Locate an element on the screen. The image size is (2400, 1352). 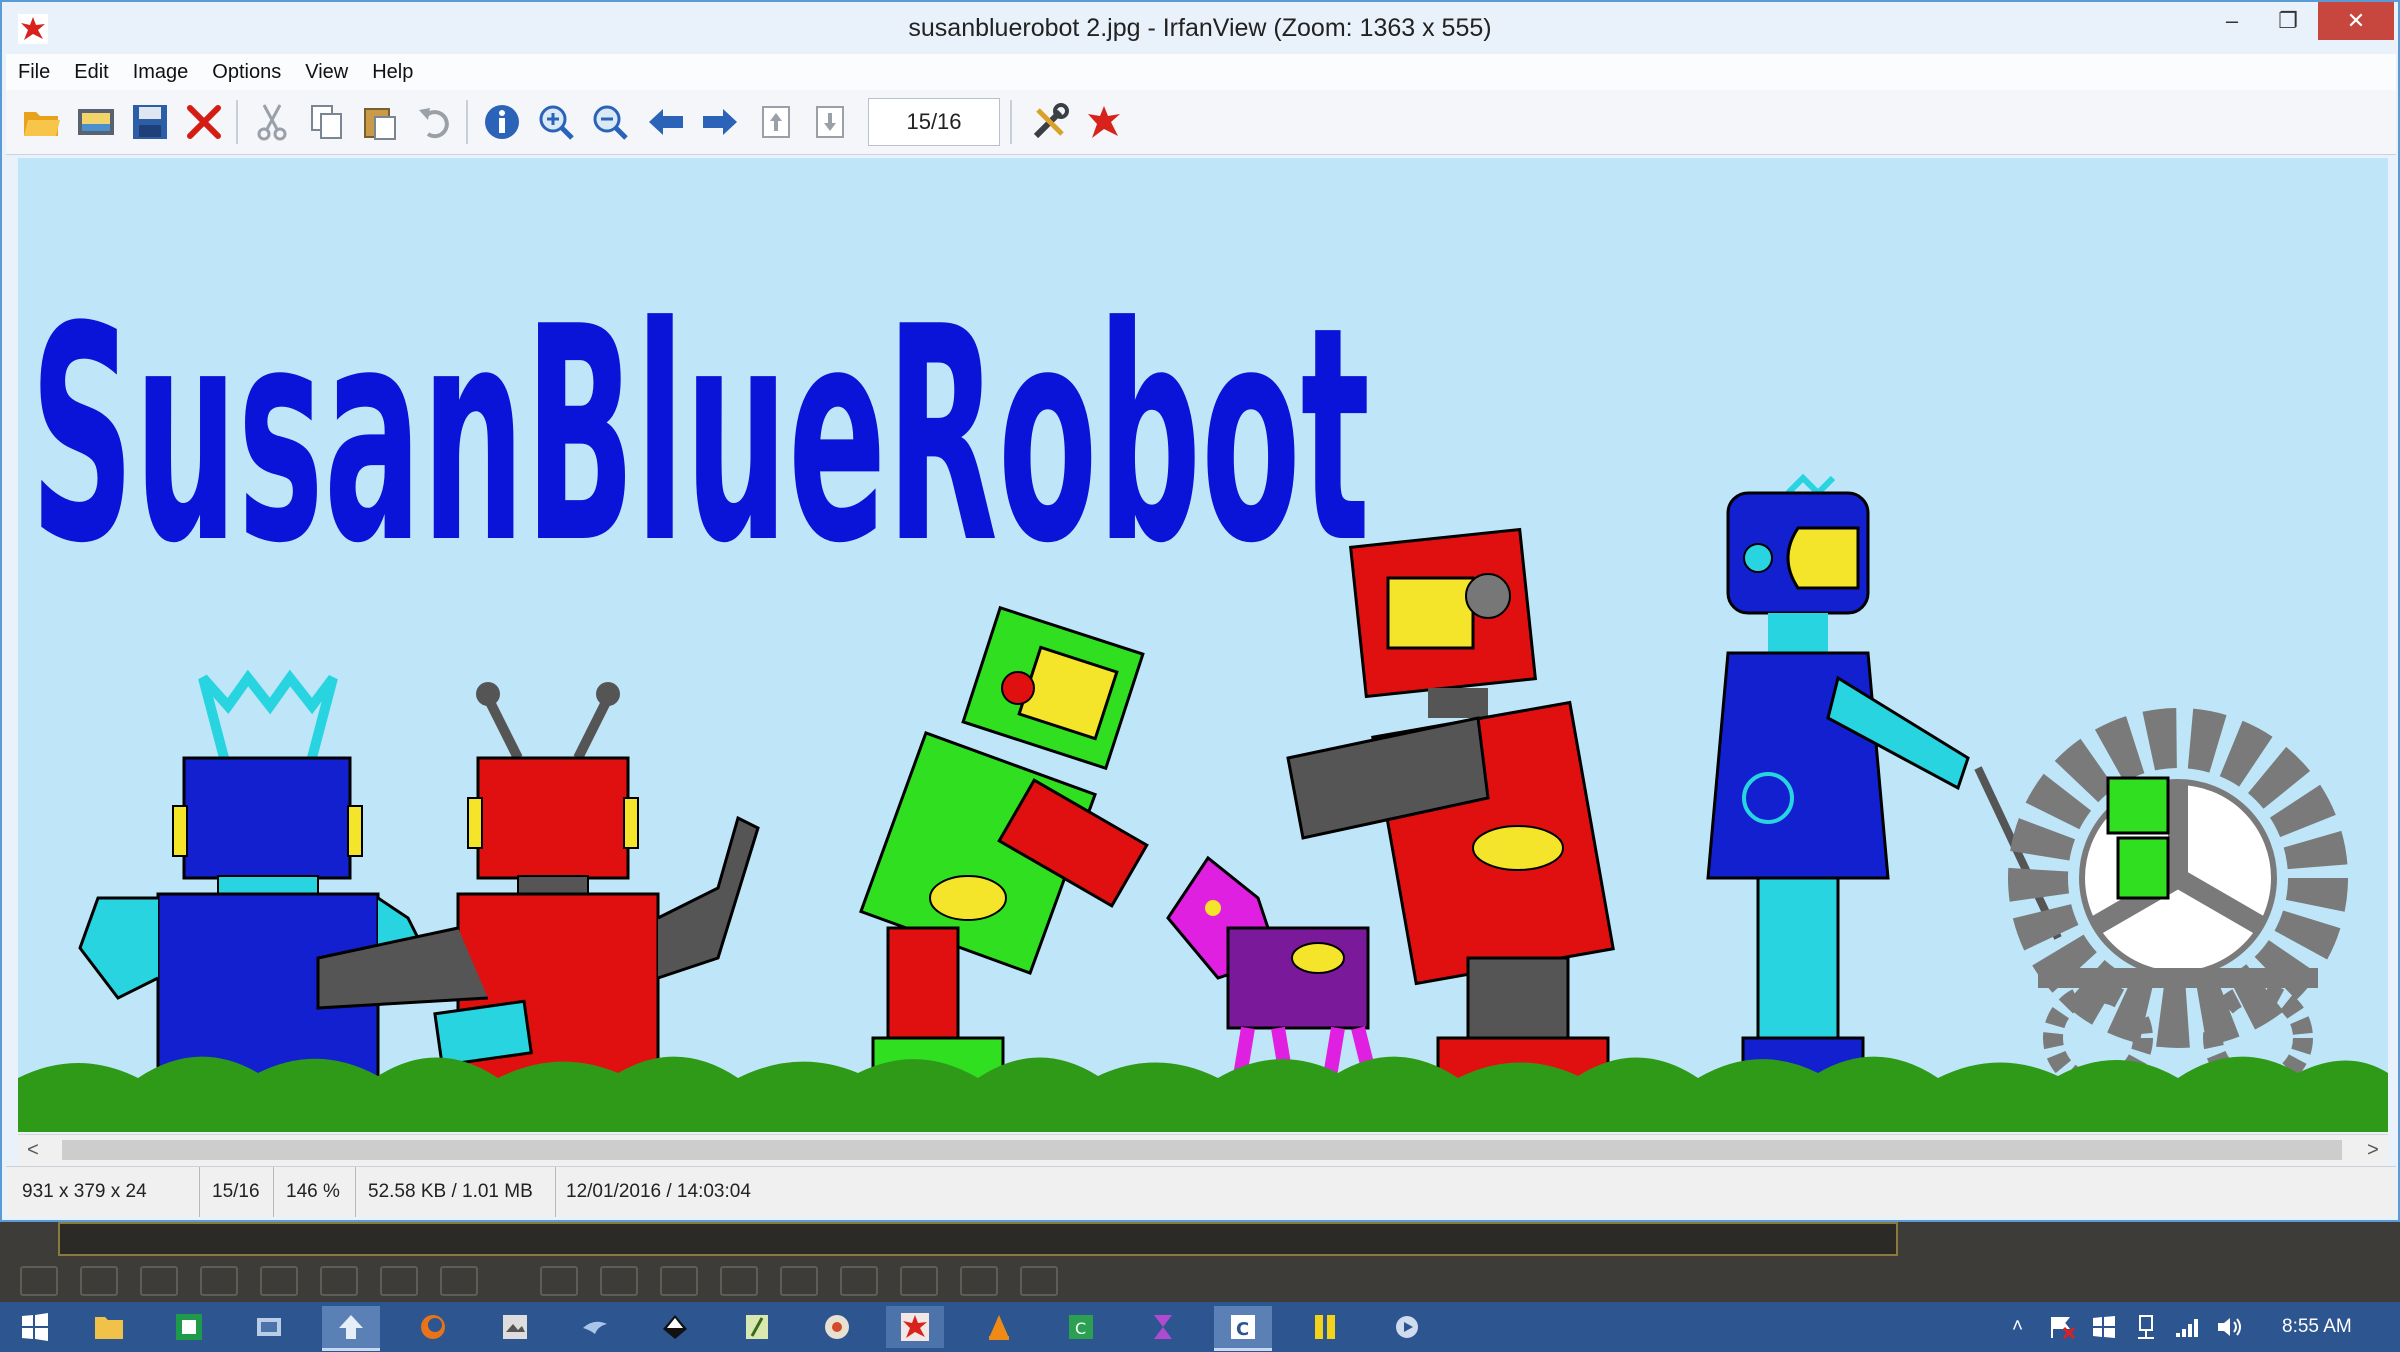
background-app-strip is located at coordinates (978, 1239).